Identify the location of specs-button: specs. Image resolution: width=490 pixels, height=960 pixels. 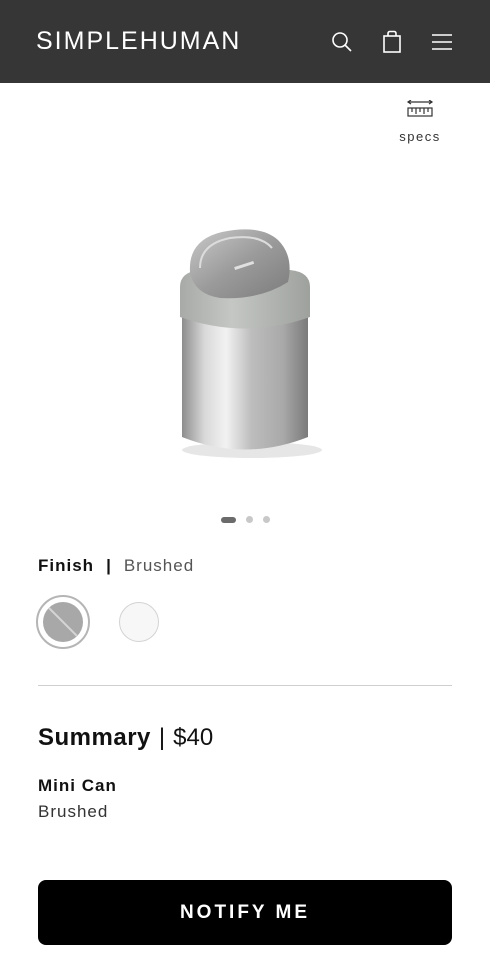
(420, 121).